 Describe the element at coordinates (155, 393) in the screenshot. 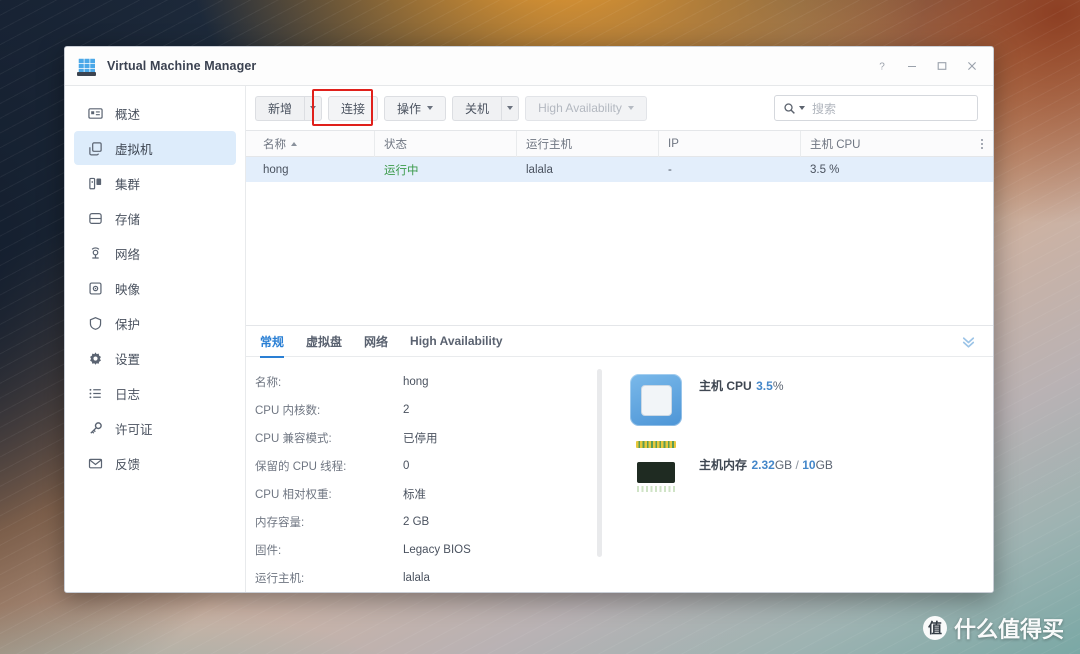

I see `sidebar-item-log: 日志` at that location.